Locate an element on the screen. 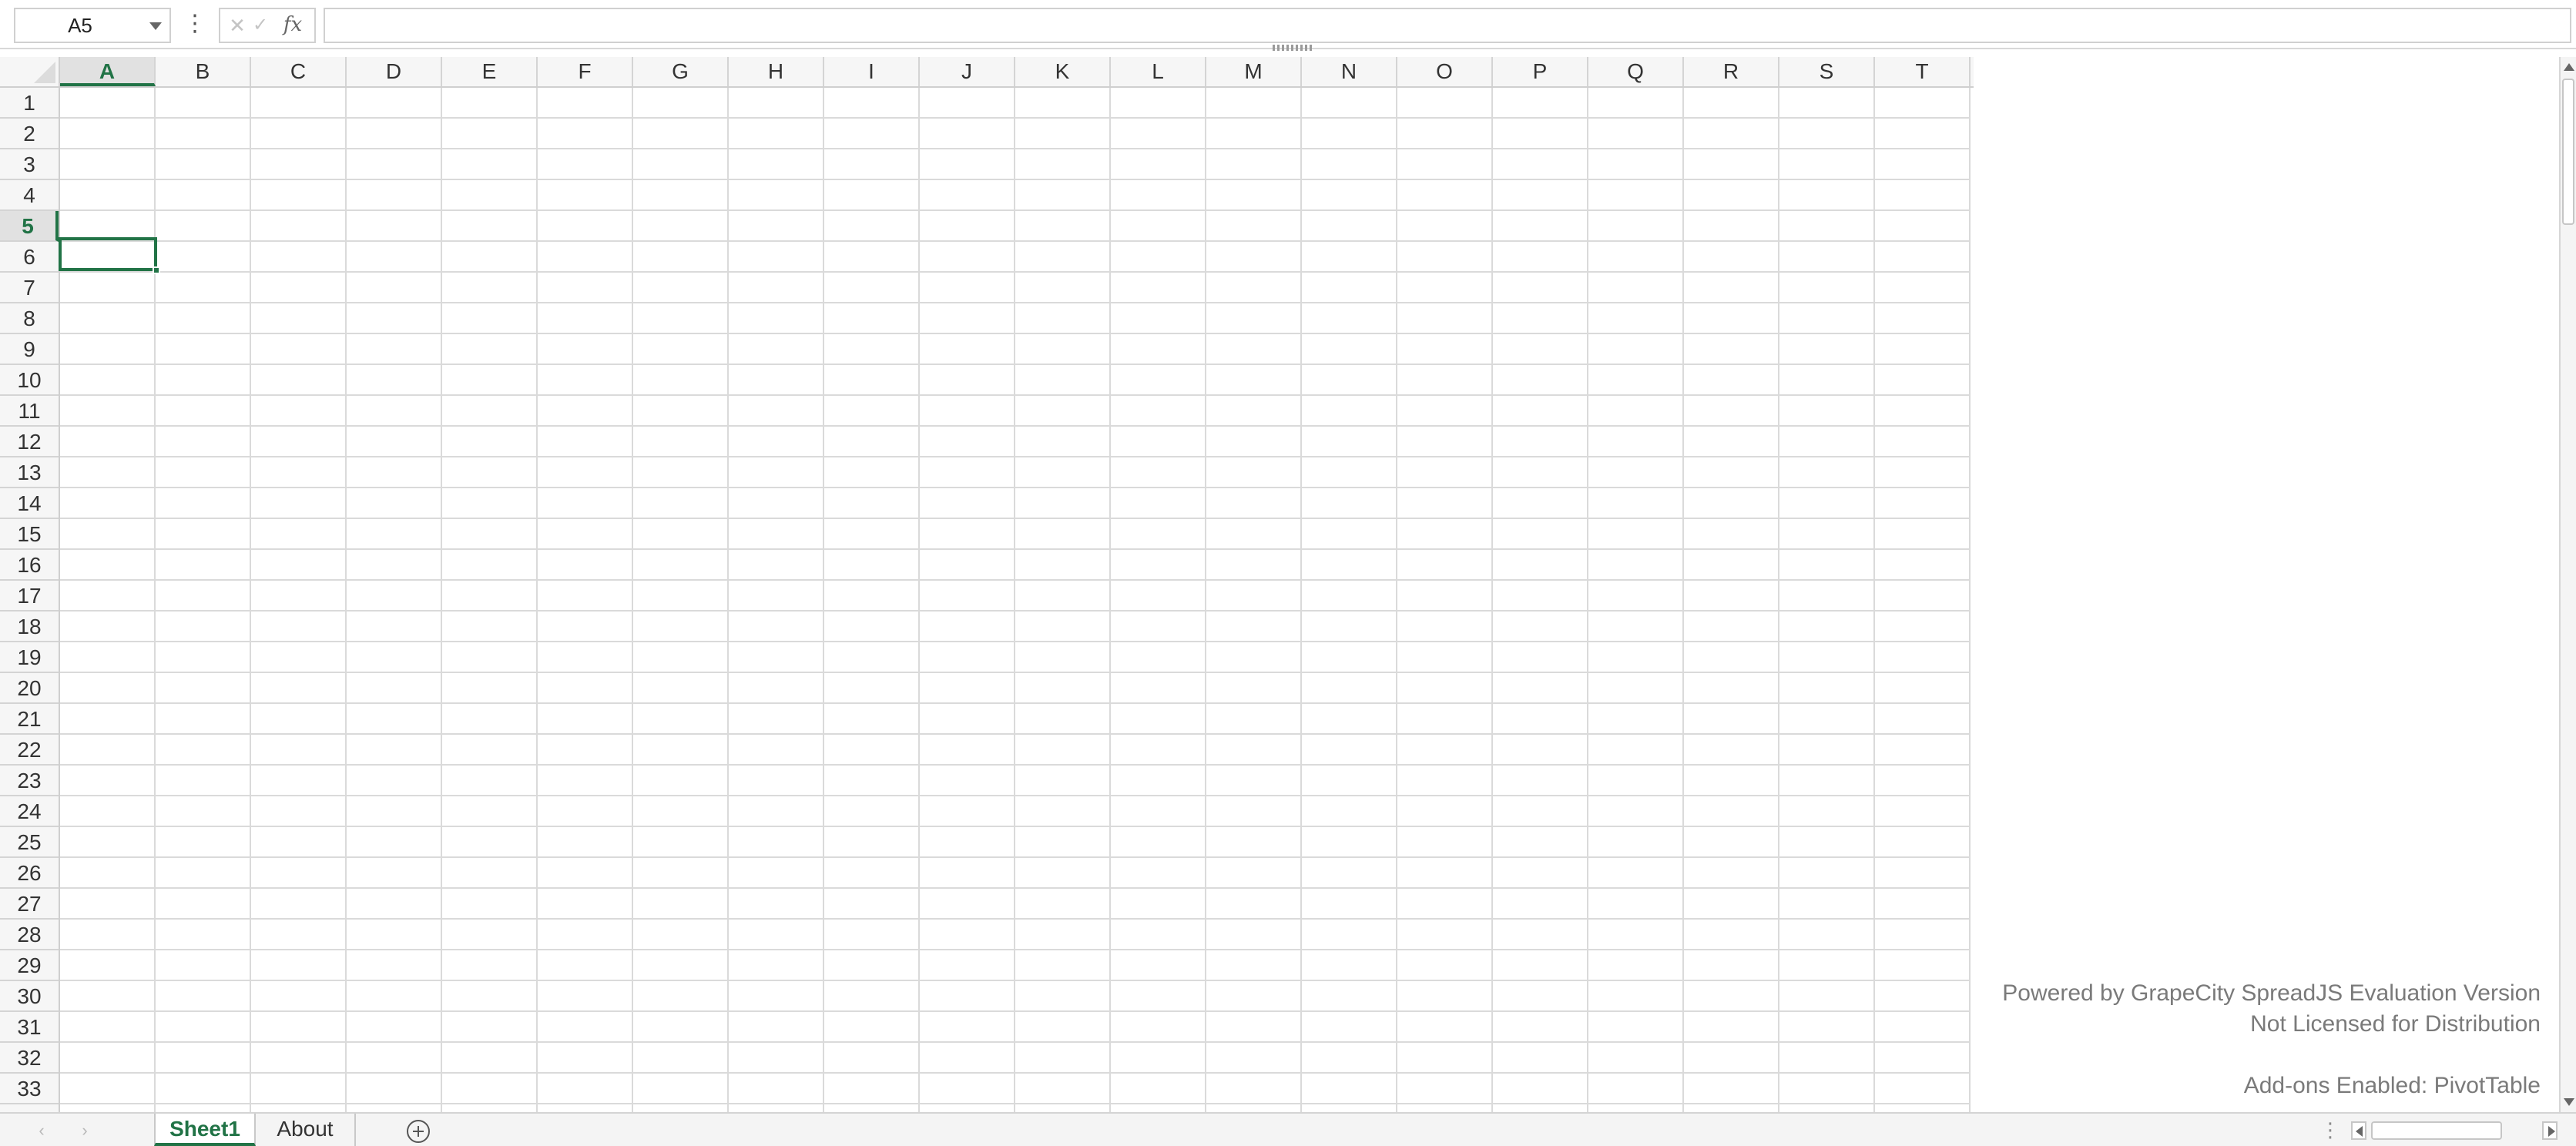 The width and height of the screenshot is (2576, 1146). column-header-r: R is located at coordinates (1731, 71).